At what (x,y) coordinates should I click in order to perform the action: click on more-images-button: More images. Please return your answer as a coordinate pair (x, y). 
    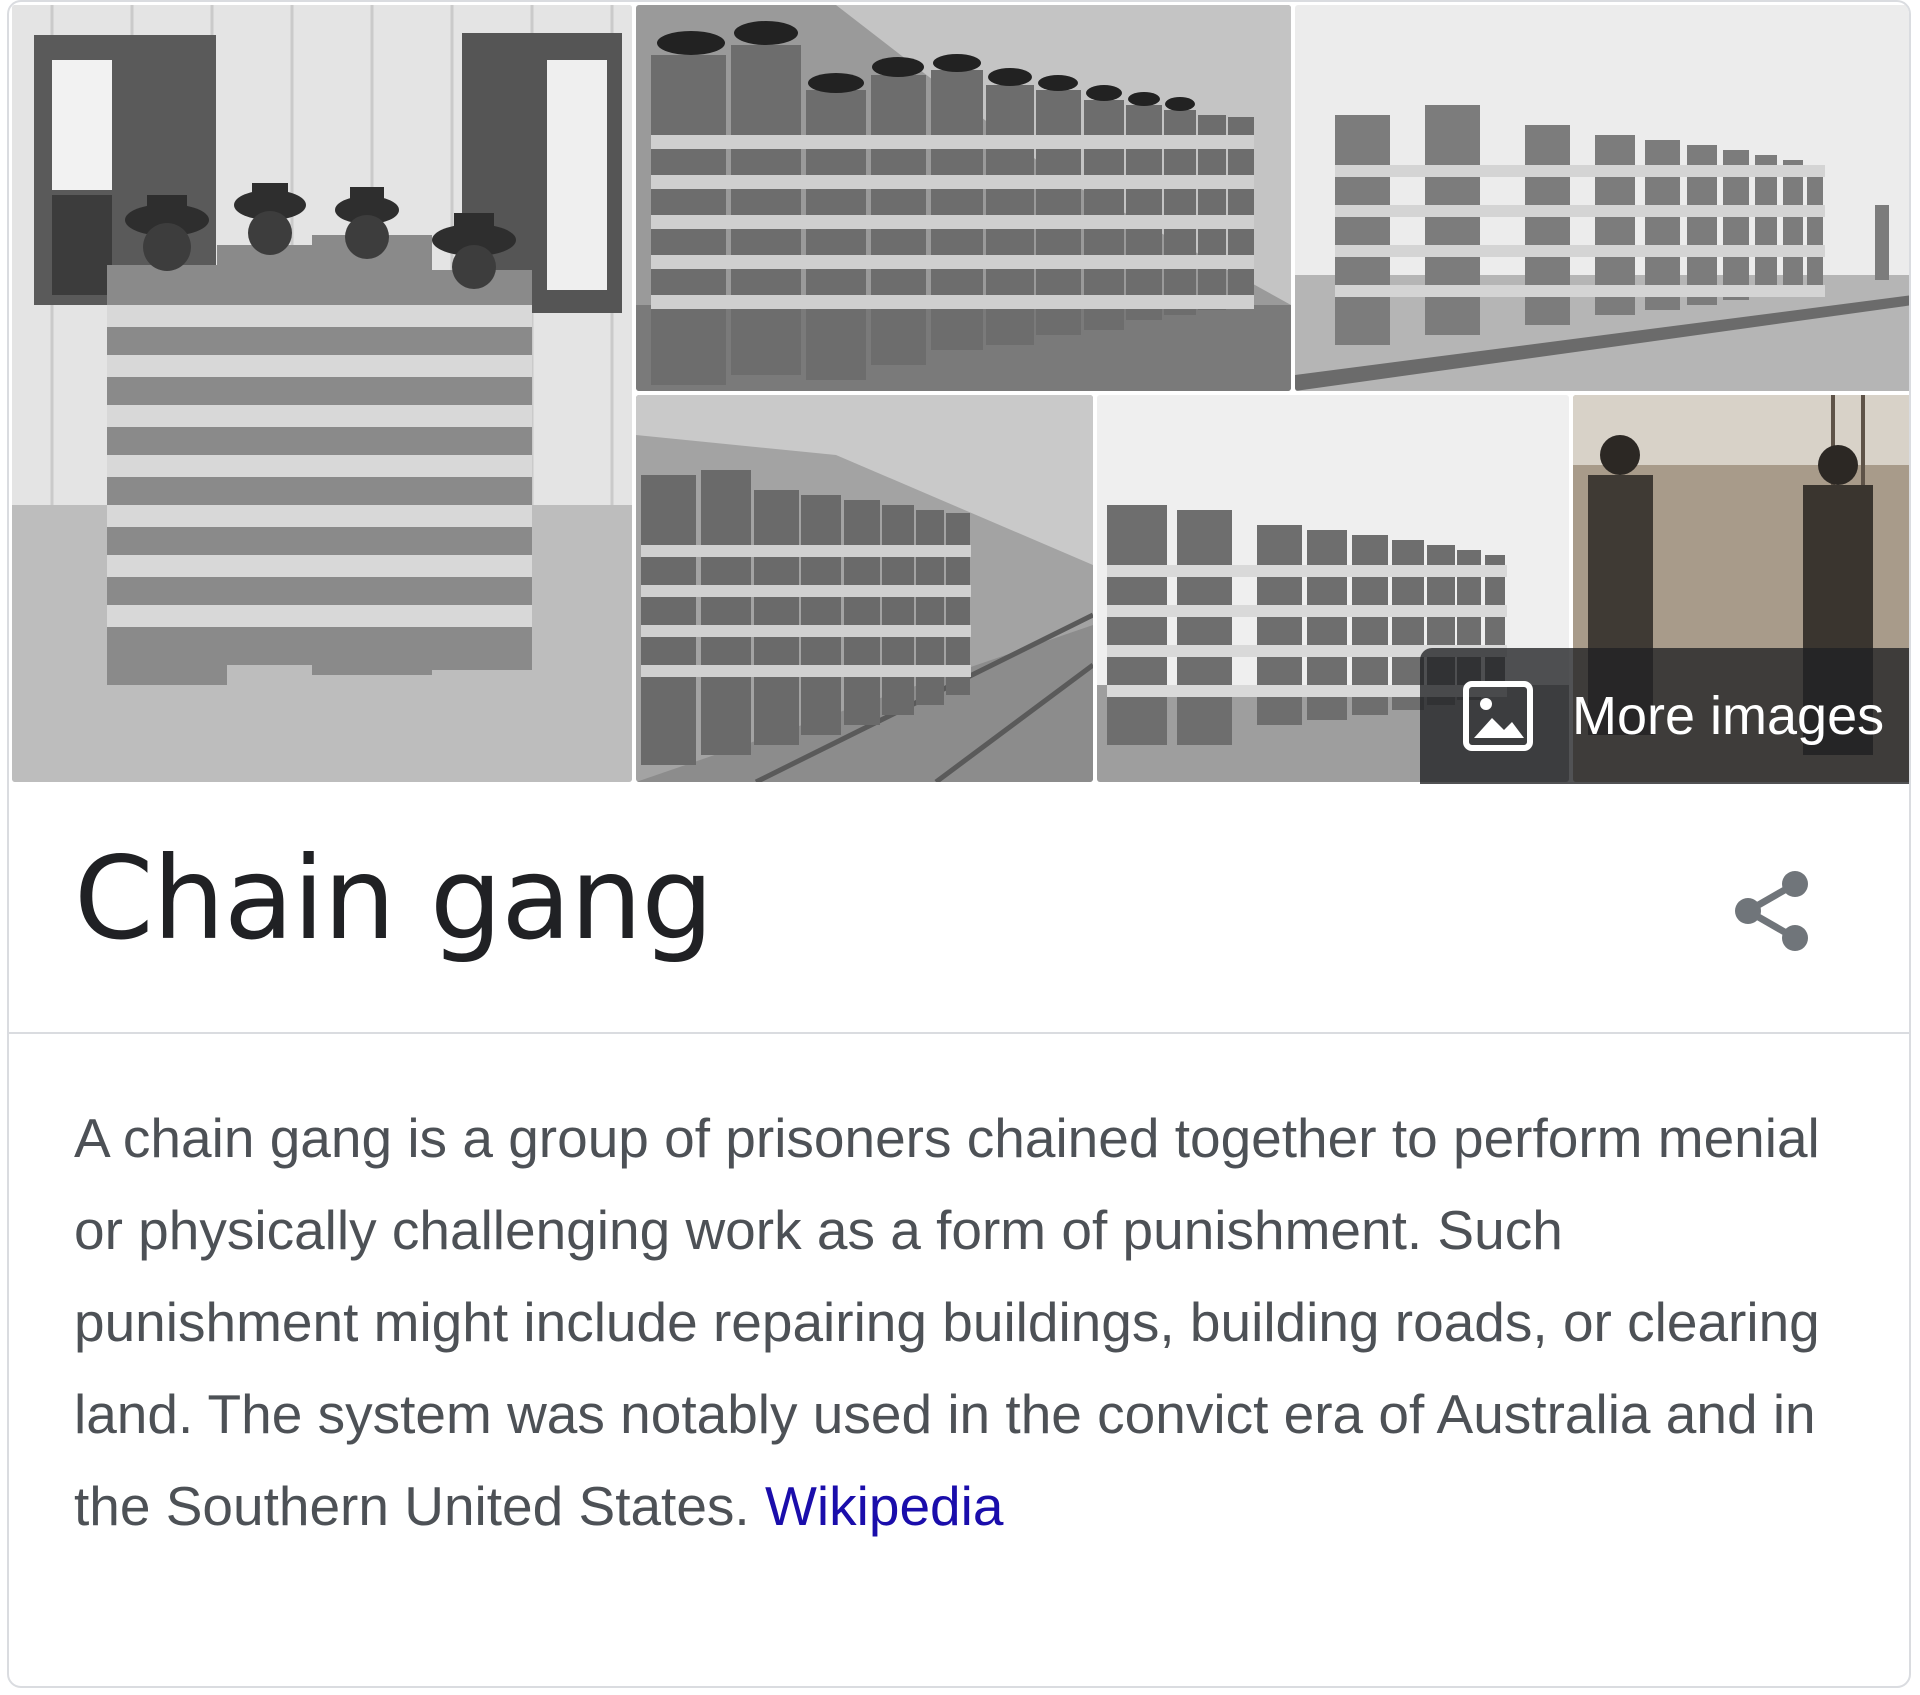
    Looking at the image, I should click on (1664, 716).